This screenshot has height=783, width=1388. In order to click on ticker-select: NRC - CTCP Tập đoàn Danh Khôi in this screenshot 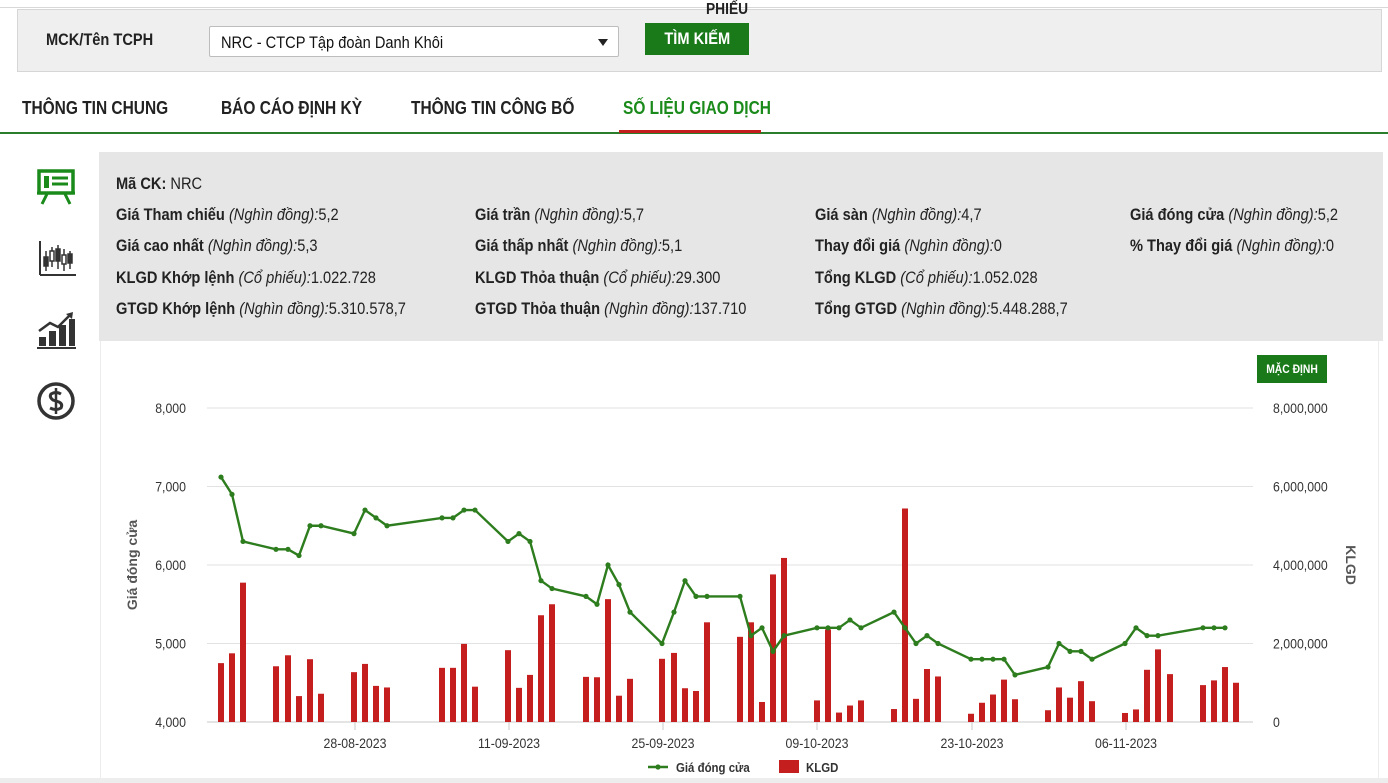, I will do `click(414, 41)`.